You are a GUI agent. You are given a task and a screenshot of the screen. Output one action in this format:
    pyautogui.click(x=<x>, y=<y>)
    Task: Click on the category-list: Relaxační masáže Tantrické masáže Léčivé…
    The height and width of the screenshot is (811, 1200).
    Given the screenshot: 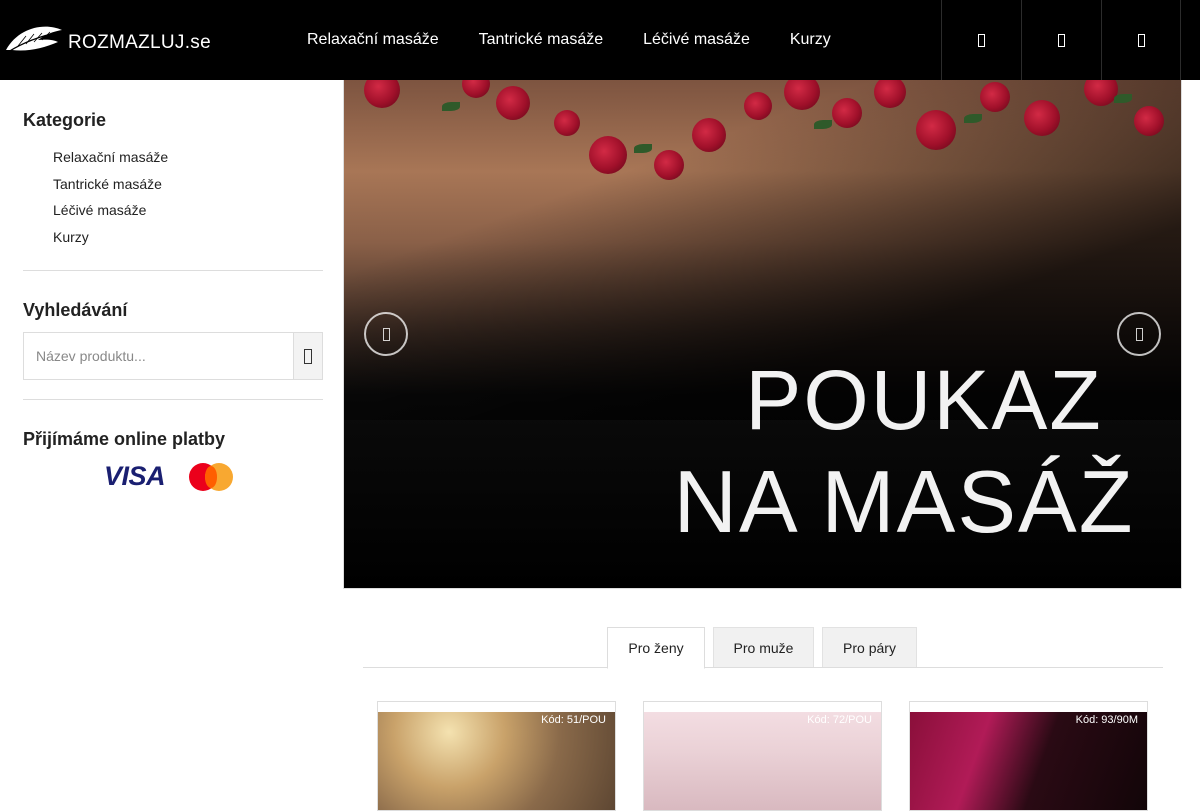 What is the action you would take?
    pyautogui.click(x=173, y=197)
    